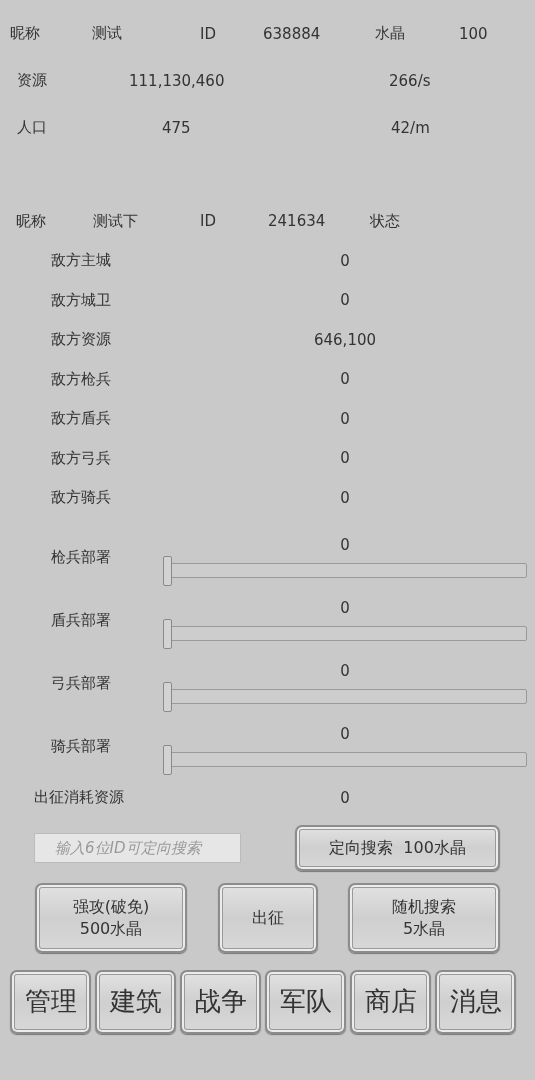 The width and height of the screenshot is (535, 1080). Describe the element at coordinates (345, 797) in the screenshot. I see `cost-value: 0` at that location.